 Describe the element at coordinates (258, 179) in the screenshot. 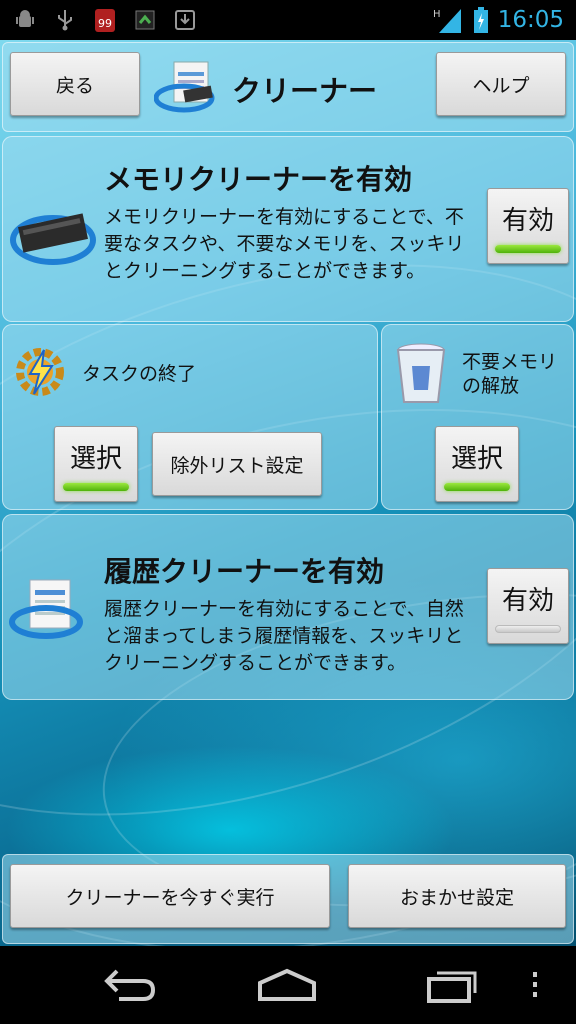

I see `memory-cleaner-title: メモリクリーナーを有効` at that location.